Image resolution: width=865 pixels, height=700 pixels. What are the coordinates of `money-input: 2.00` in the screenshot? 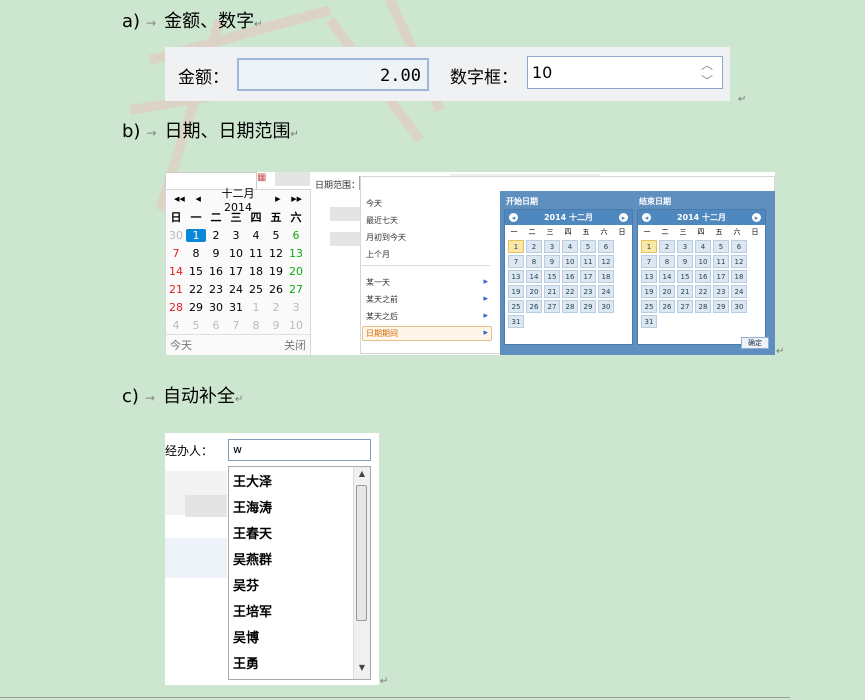 It's located at (333, 74).